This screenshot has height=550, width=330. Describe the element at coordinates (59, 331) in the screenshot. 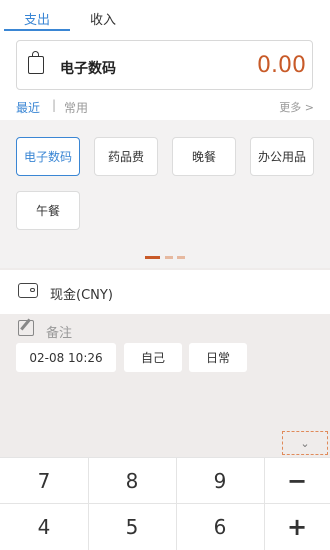

I see `note-input: 备注` at that location.